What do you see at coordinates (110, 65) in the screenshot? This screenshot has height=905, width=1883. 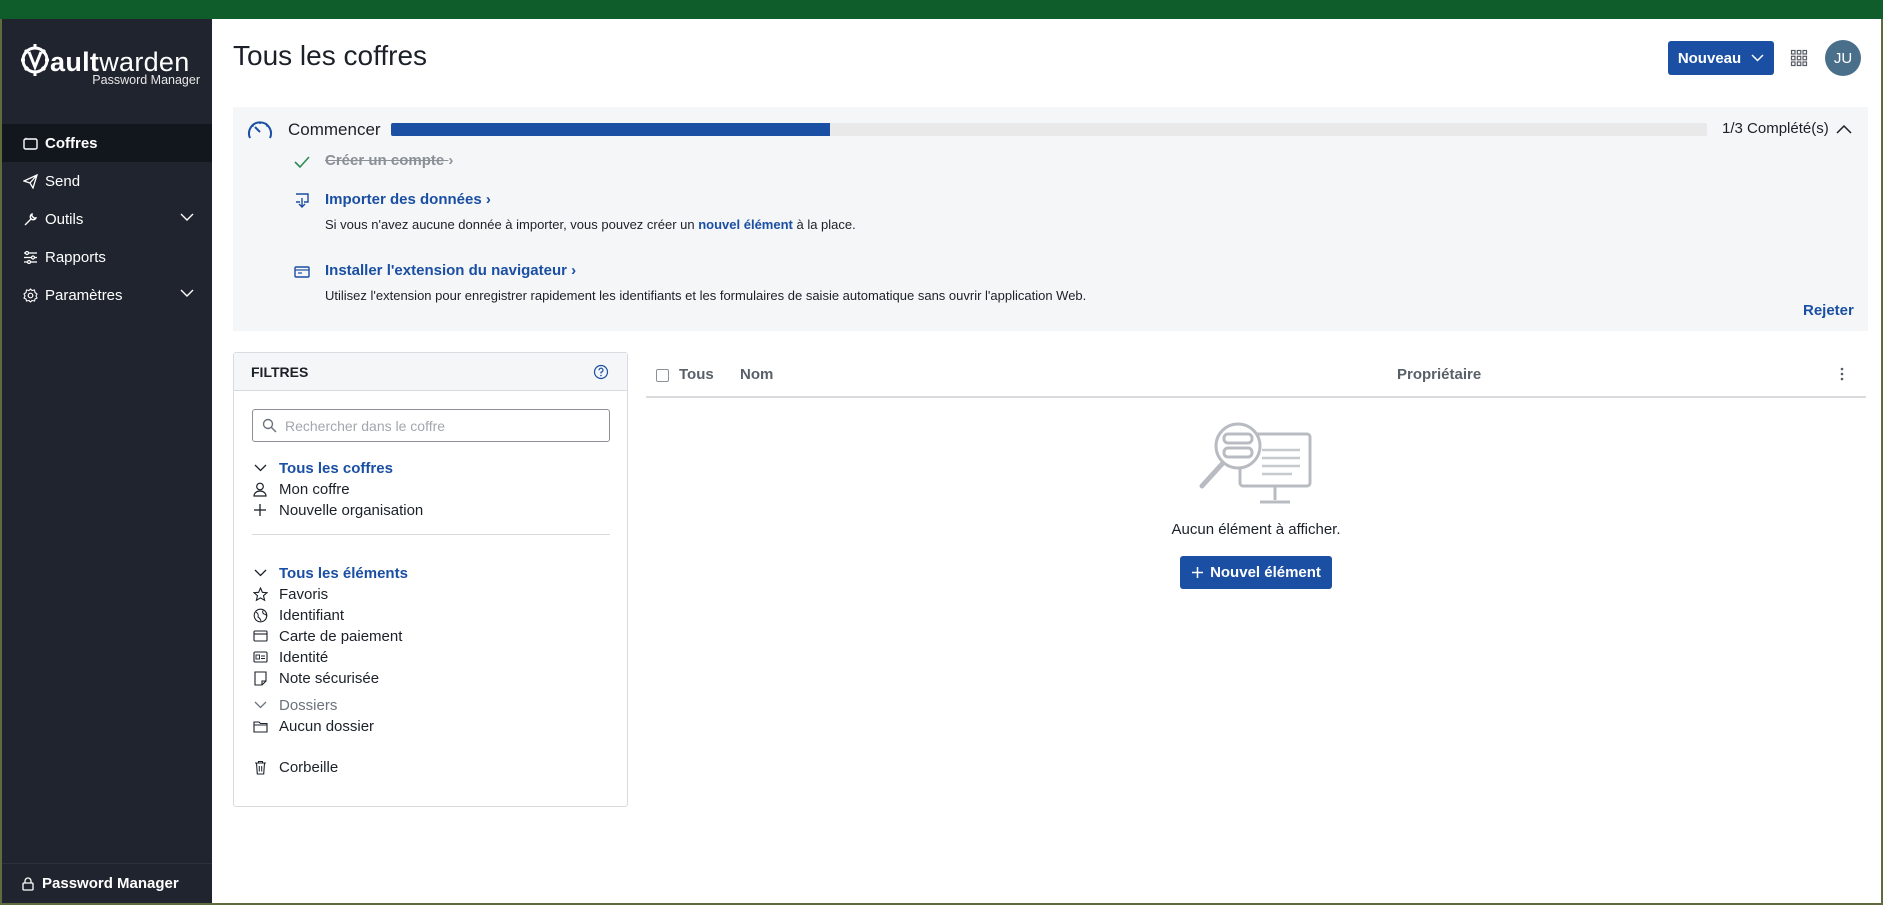 I see `vaultwarden-logo: aultwarden Password Manager` at bounding box center [110, 65].